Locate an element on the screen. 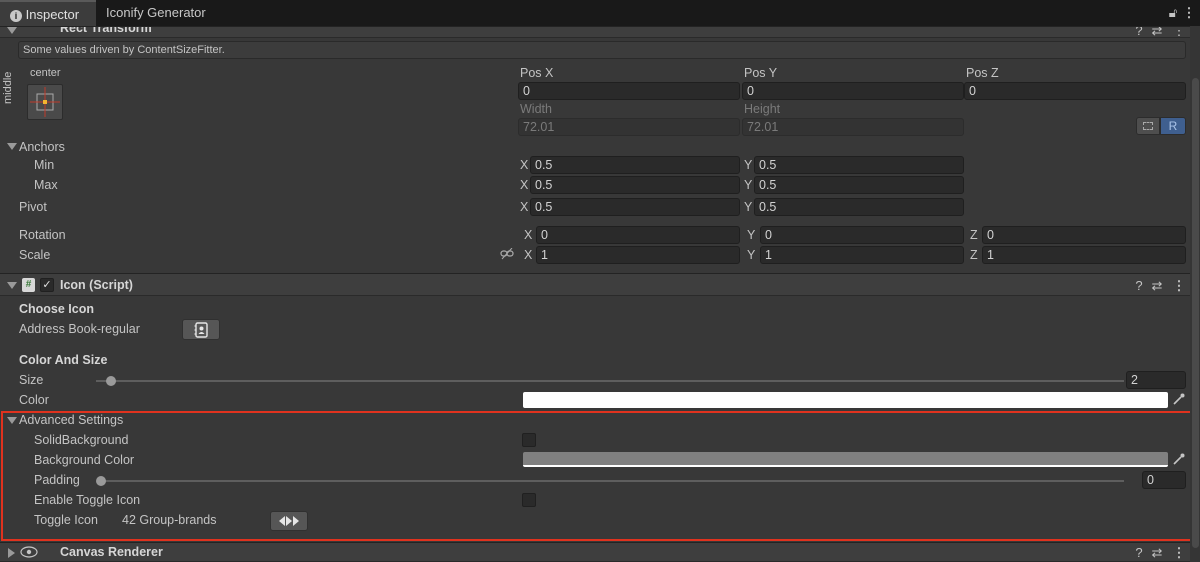 This screenshot has width=1200, height=562. tab-inspector: i Inspector is located at coordinates (48, 13).